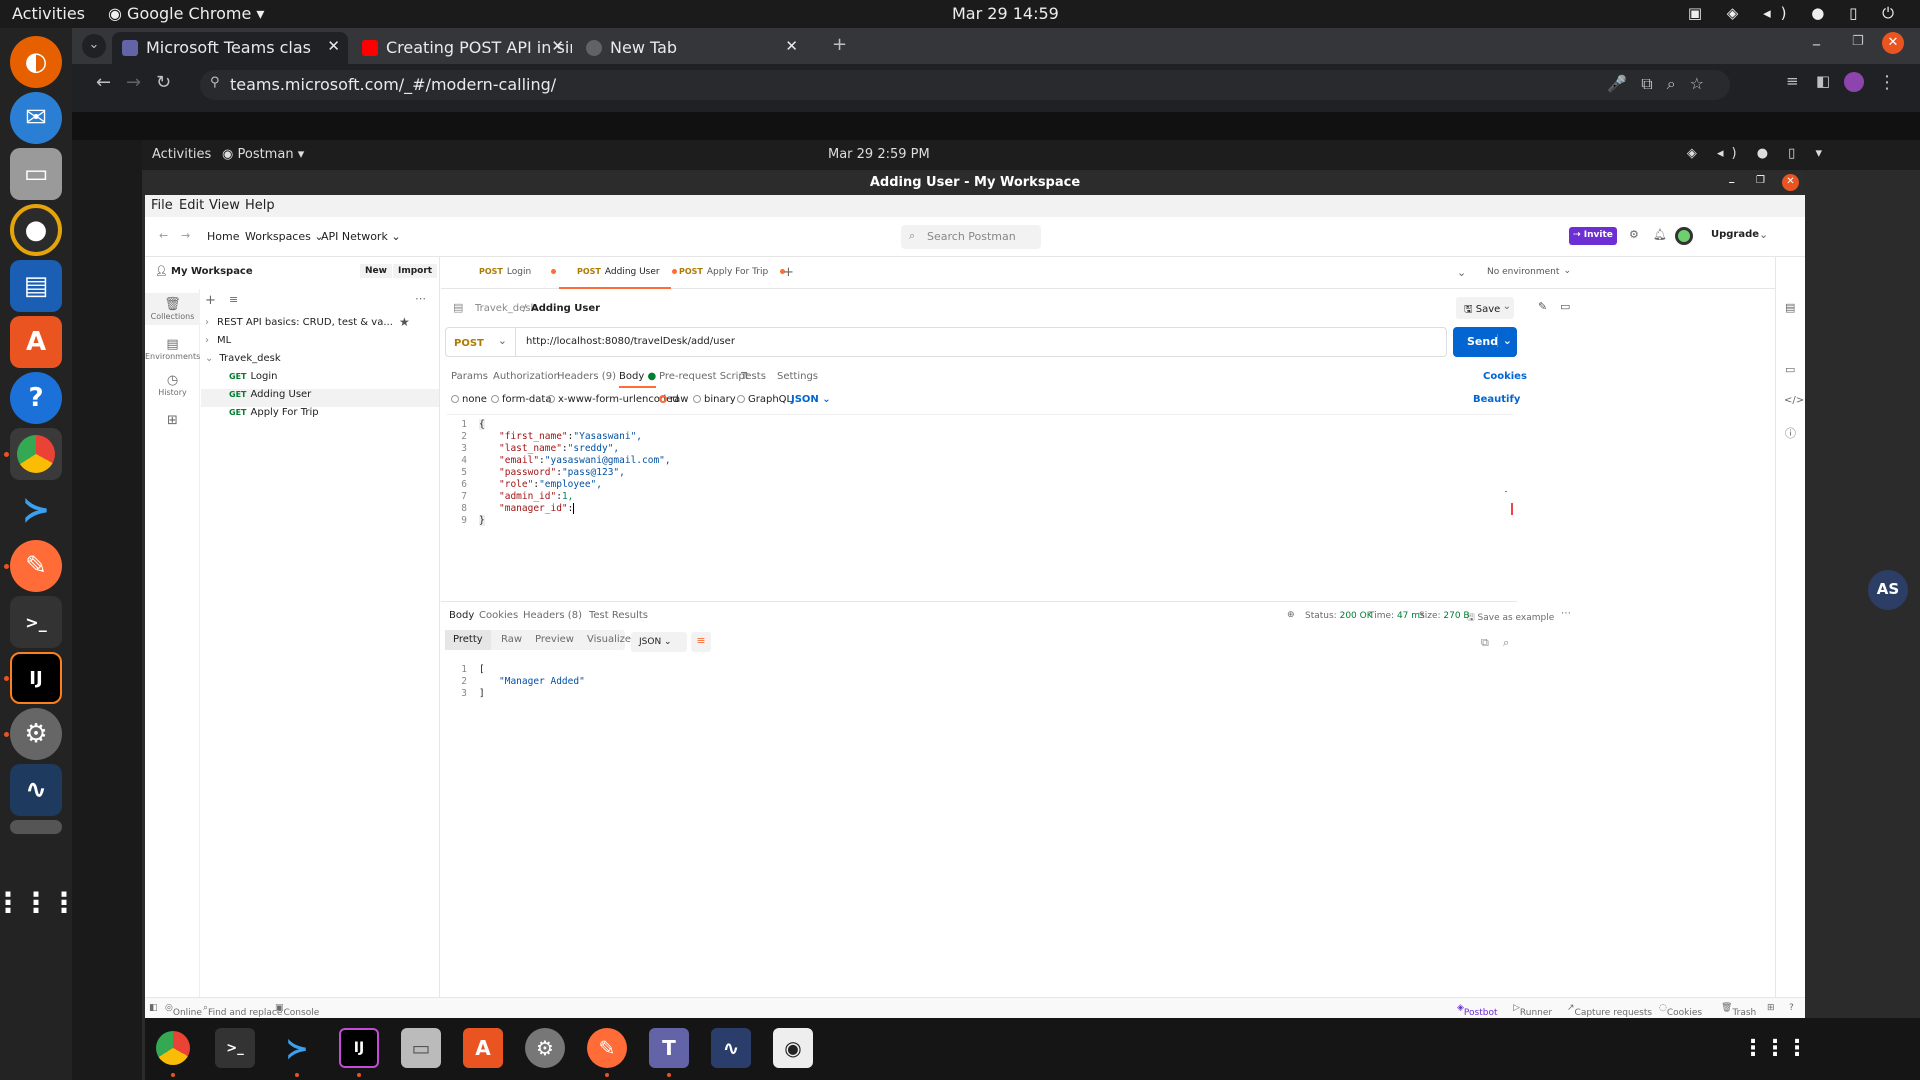 The height and width of the screenshot is (1080, 1920). What do you see at coordinates (1893, 43) in the screenshot?
I see `close-window-icon: ✕` at bounding box center [1893, 43].